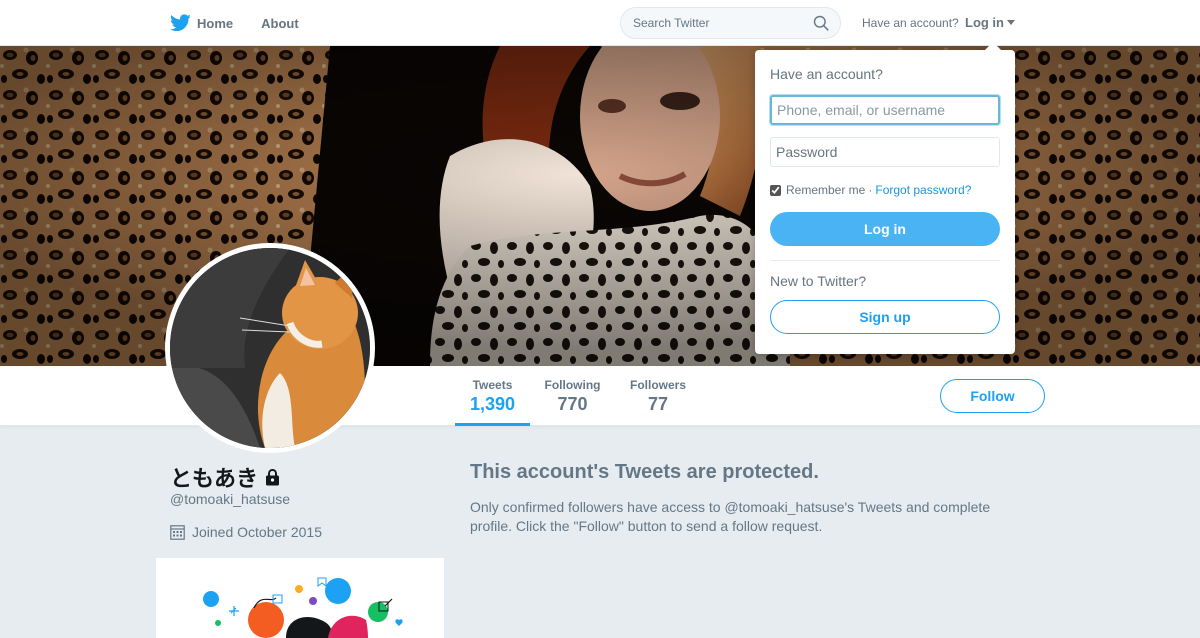 This screenshot has height=638, width=1200. What do you see at coordinates (826, 74) in the screenshot?
I see `dropdown-heading: Have an account?` at bounding box center [826, 74].